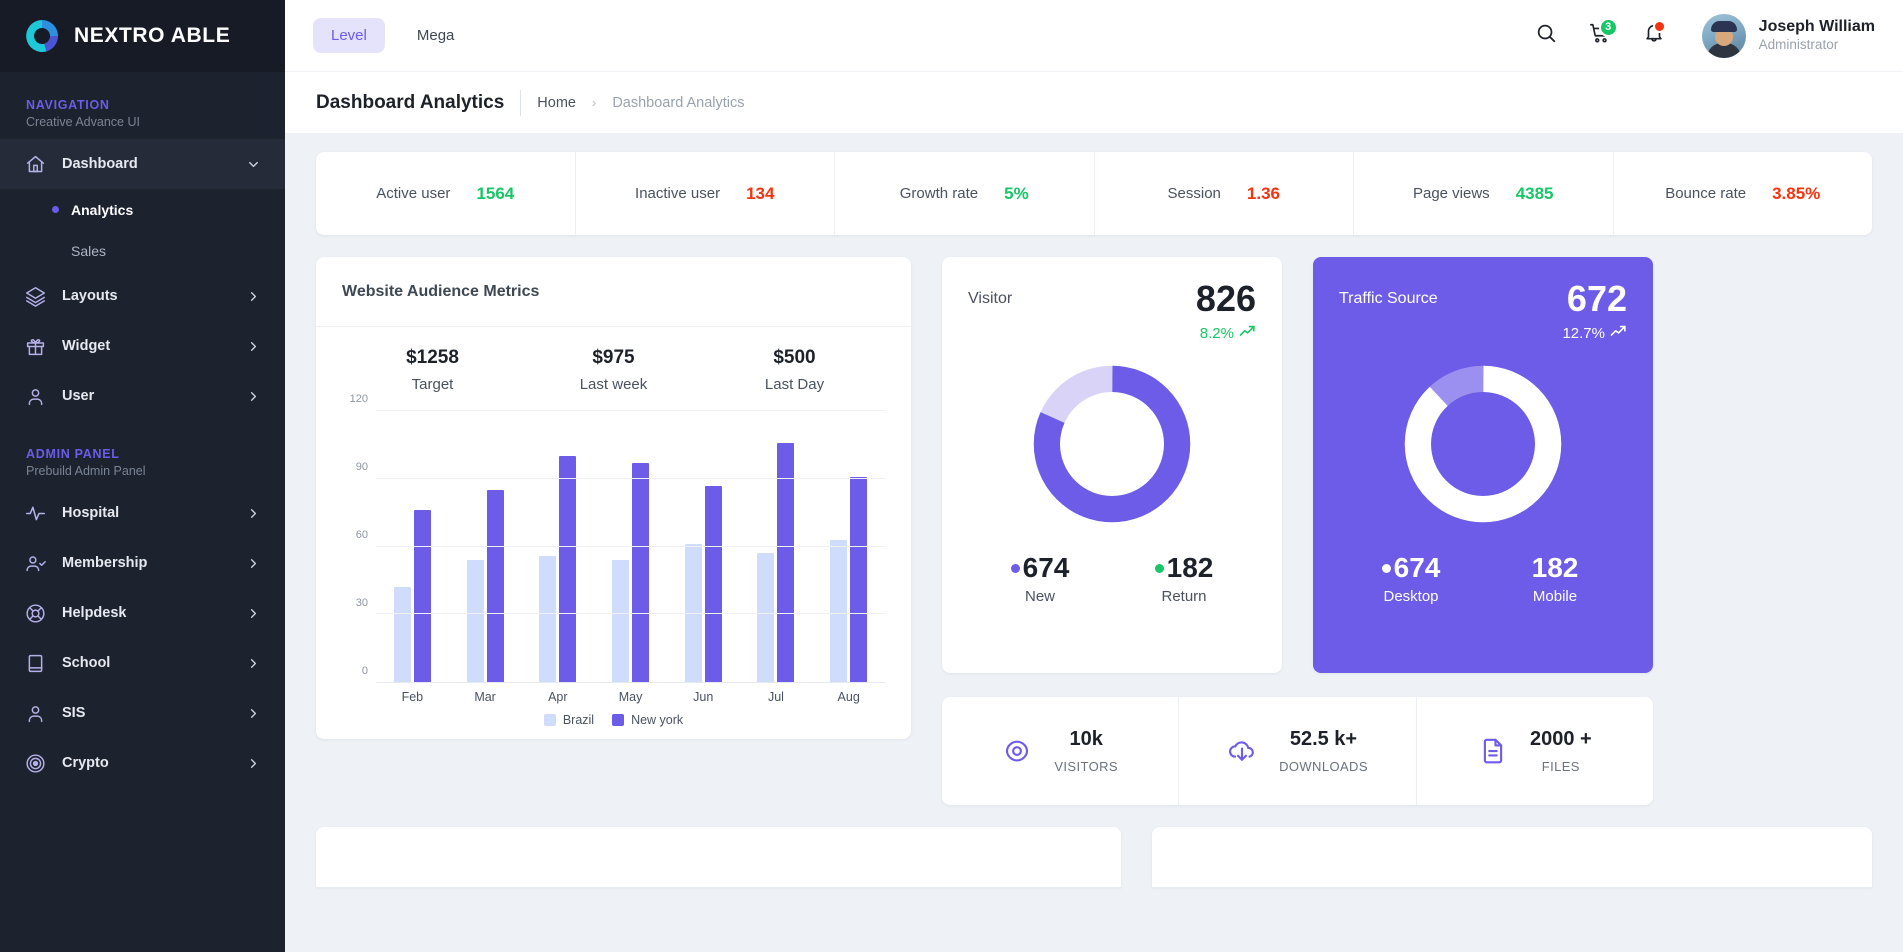 Image resolution: width=1903 pixels, height=952 pixels. What do you see at coordinates (1484, 193) in the screenshot?
I see `stat-page-views: Page views 4385` at bounding box center [1484, 193].